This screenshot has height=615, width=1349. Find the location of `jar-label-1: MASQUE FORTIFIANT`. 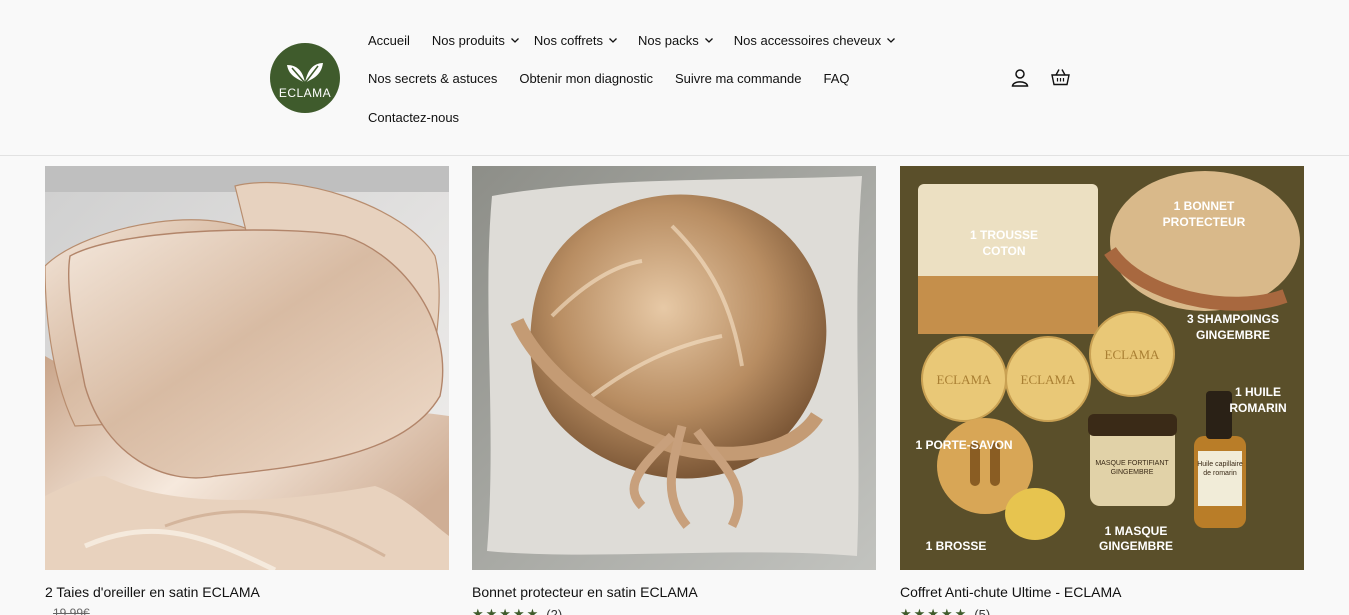

jar-label-1: MASQUE FORTIFIANT is located at coordinates (1132, 463).